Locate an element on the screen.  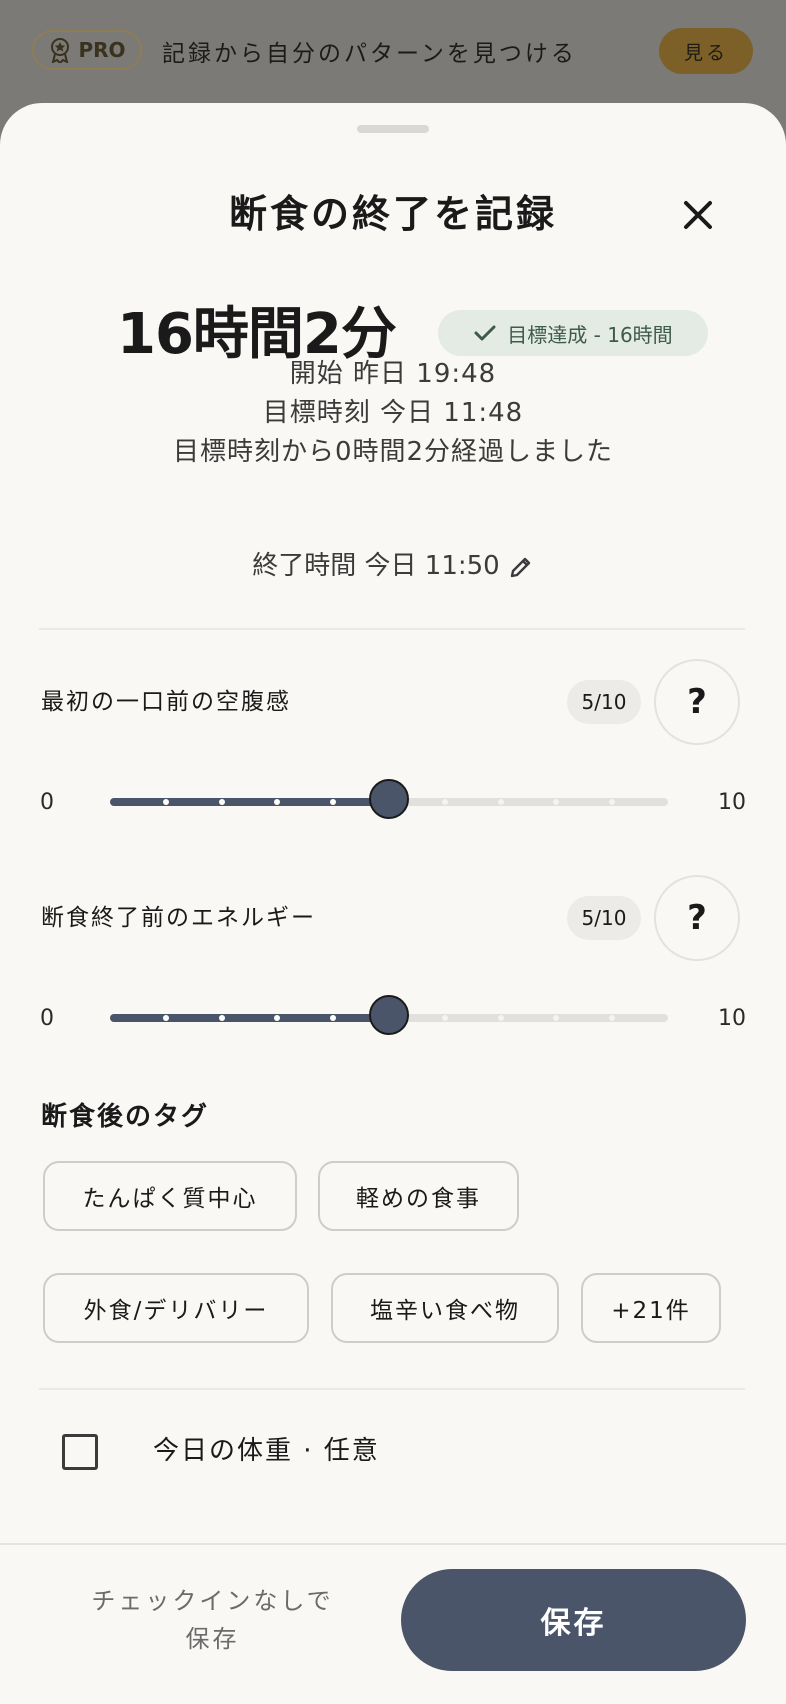
skip-line-2: 保存 is located at coordinates (212, 1639).